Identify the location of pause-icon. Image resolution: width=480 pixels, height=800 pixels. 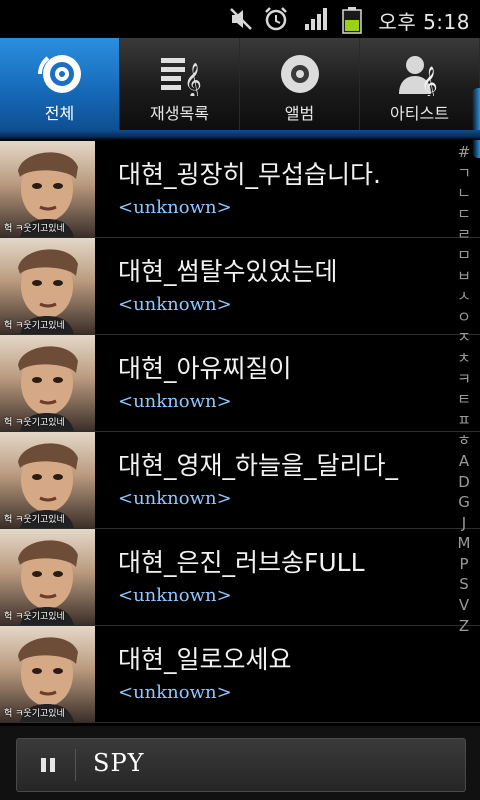
(49, 765).